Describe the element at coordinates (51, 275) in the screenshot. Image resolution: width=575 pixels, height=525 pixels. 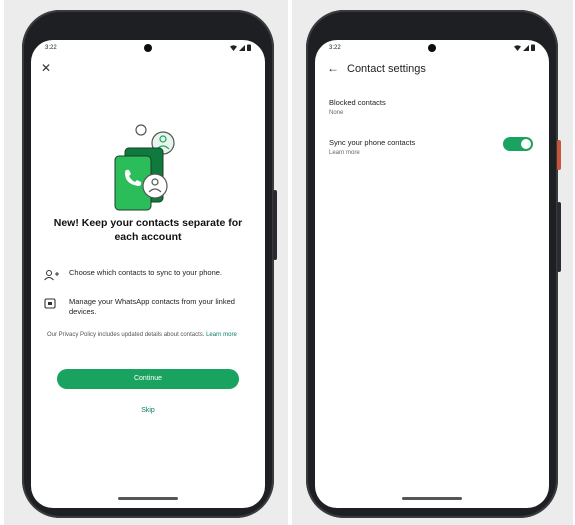
I see `contact-sync-icon` at that location.